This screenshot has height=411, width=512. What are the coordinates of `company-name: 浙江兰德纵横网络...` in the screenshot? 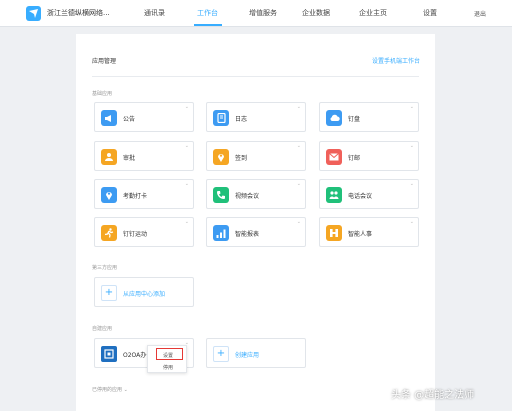 It's located at (78, 13).